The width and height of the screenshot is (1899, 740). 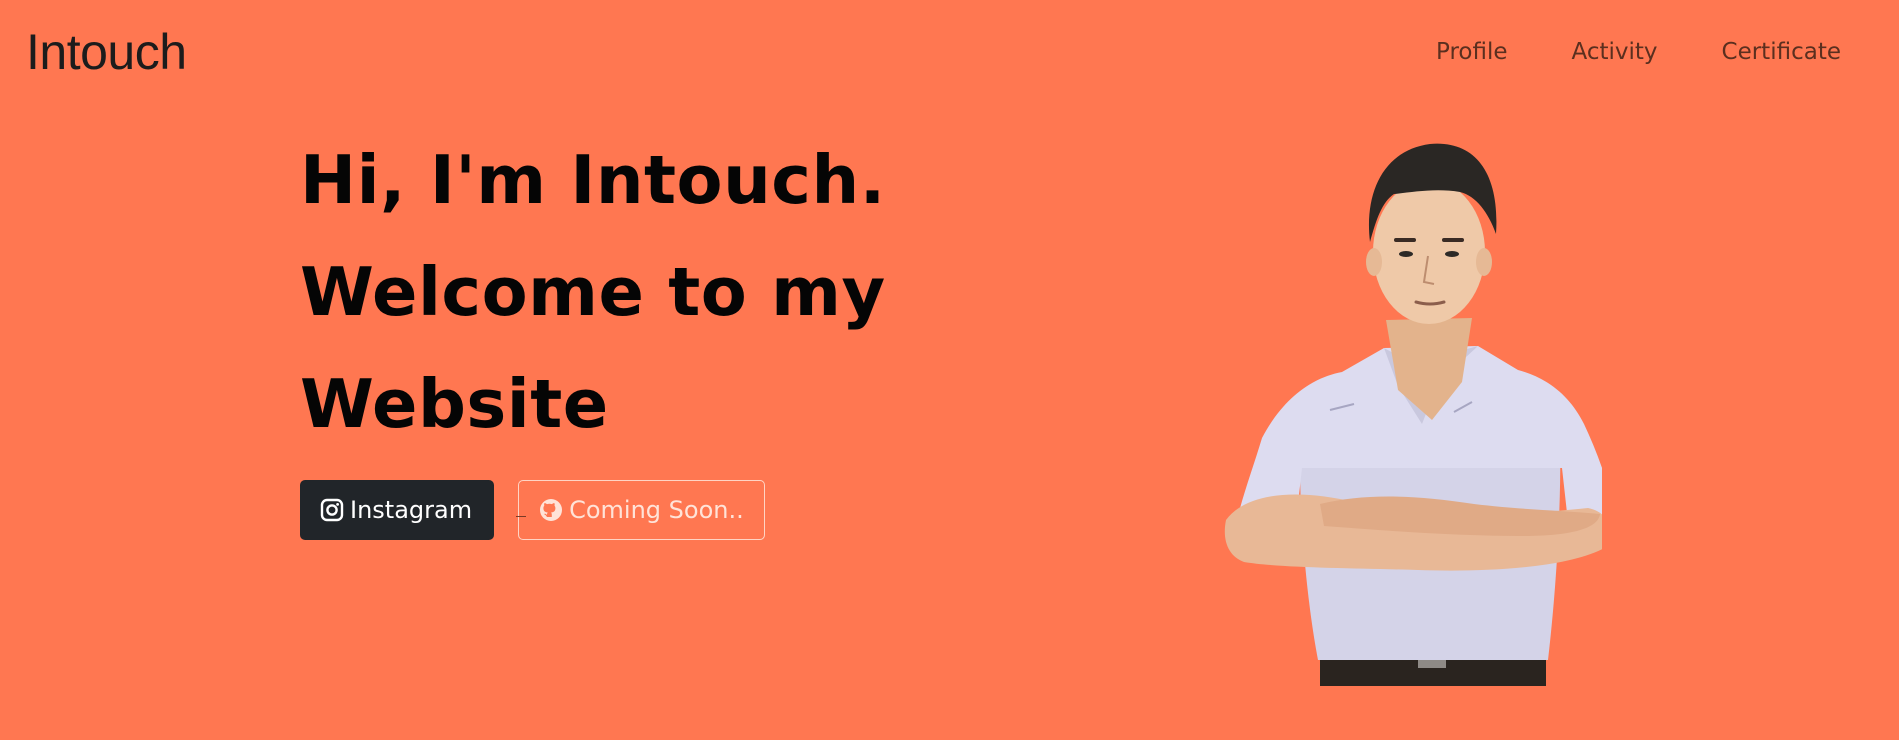 I want to click on profile-photo, so click(x=1413, y=414).